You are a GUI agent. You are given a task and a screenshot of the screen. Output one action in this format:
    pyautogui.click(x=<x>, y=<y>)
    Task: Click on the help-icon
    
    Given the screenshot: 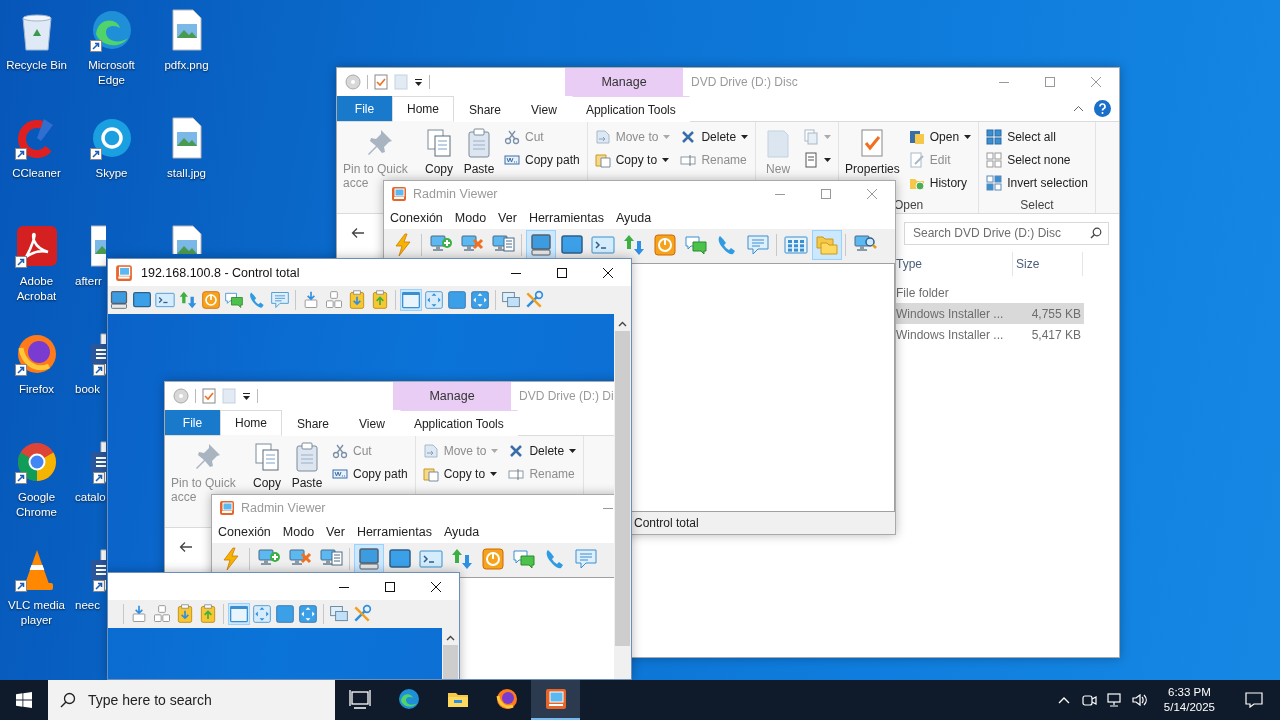 What is the action you would take?
    pyautogui.click(x=1102, y=108)
    